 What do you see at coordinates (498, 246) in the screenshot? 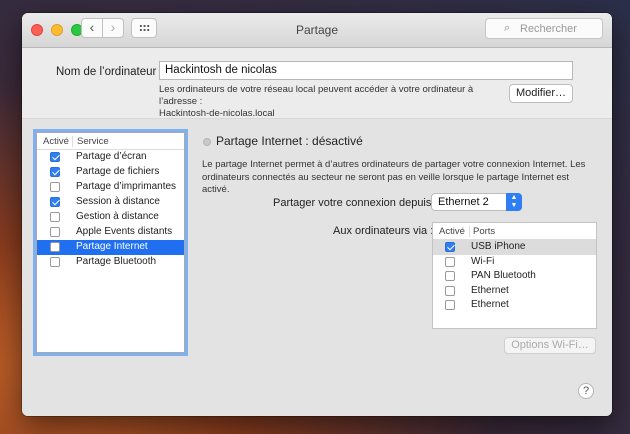
I see `port-name: USB iPhone` at bounding box center [498, 246].